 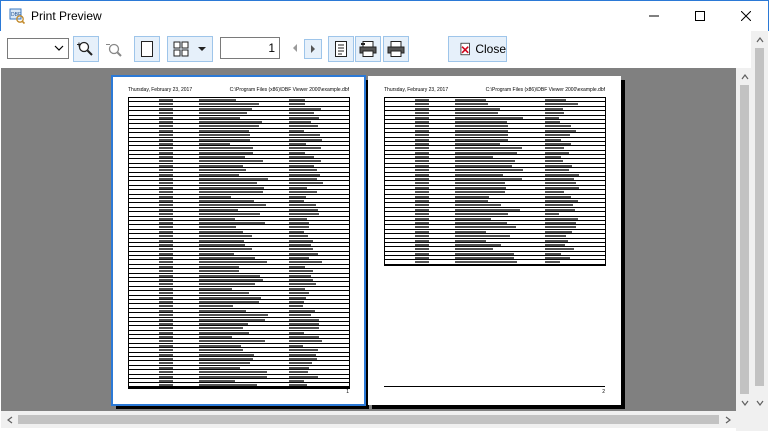 I want to click on horizontal-scroll-thumb, so click(x=368, y=419).